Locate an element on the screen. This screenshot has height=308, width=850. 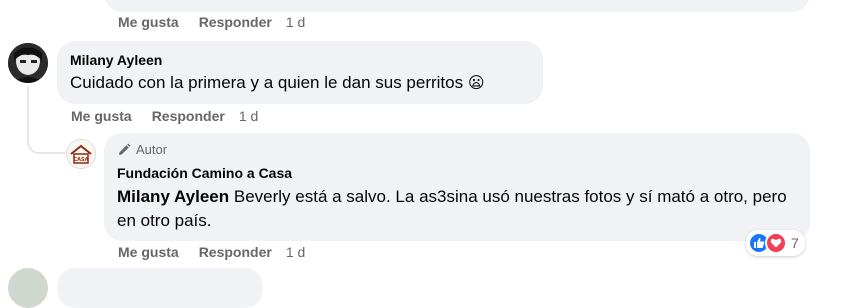
mention-link: Milany Ayleen is located at coordinates (173, 196).